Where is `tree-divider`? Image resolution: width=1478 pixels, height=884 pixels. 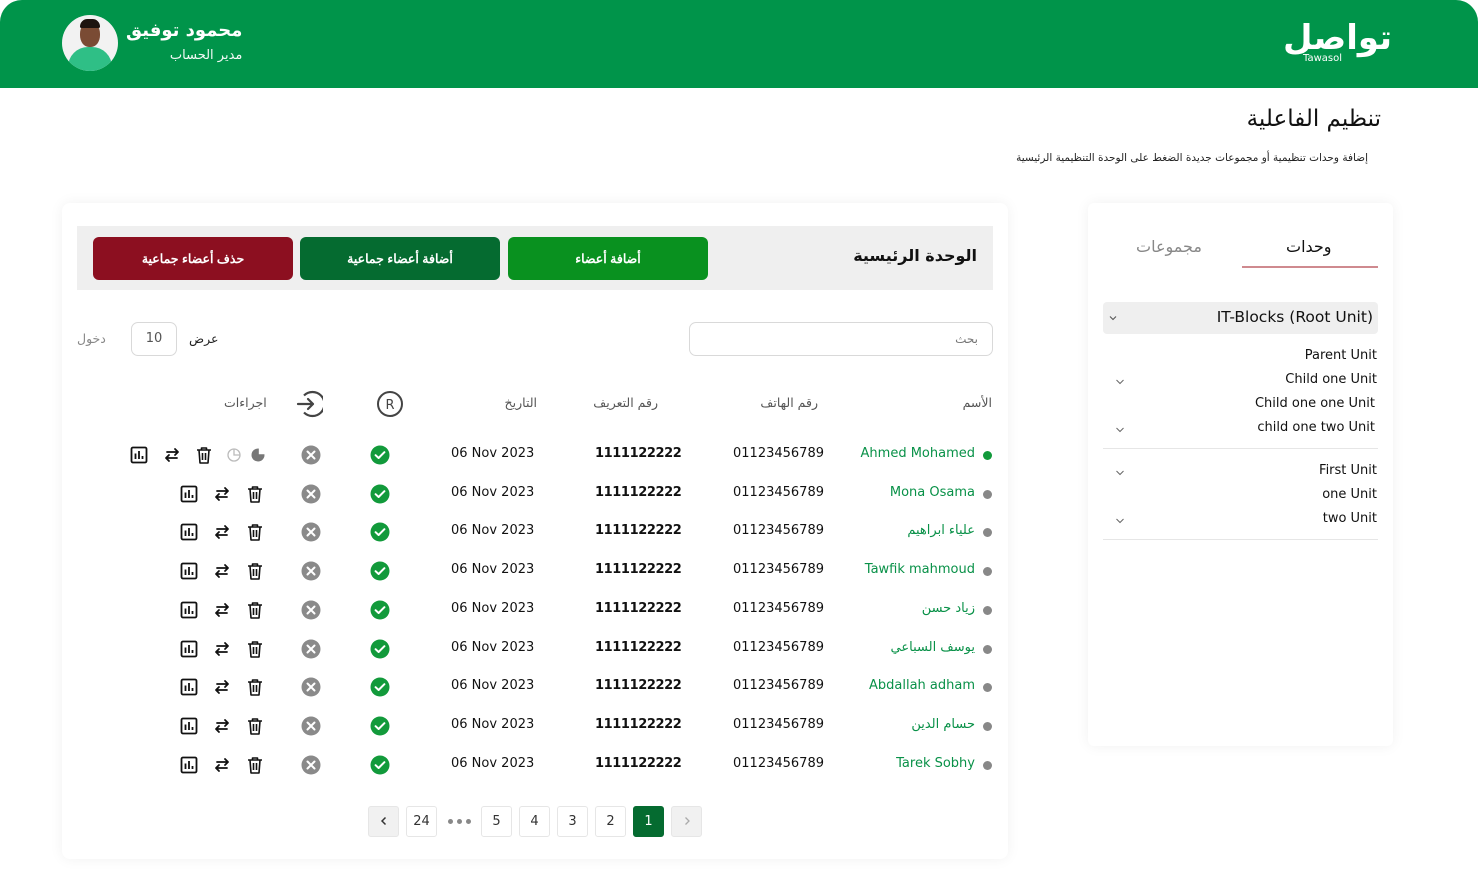
tree-divider is located at coordinates (1240, 539).